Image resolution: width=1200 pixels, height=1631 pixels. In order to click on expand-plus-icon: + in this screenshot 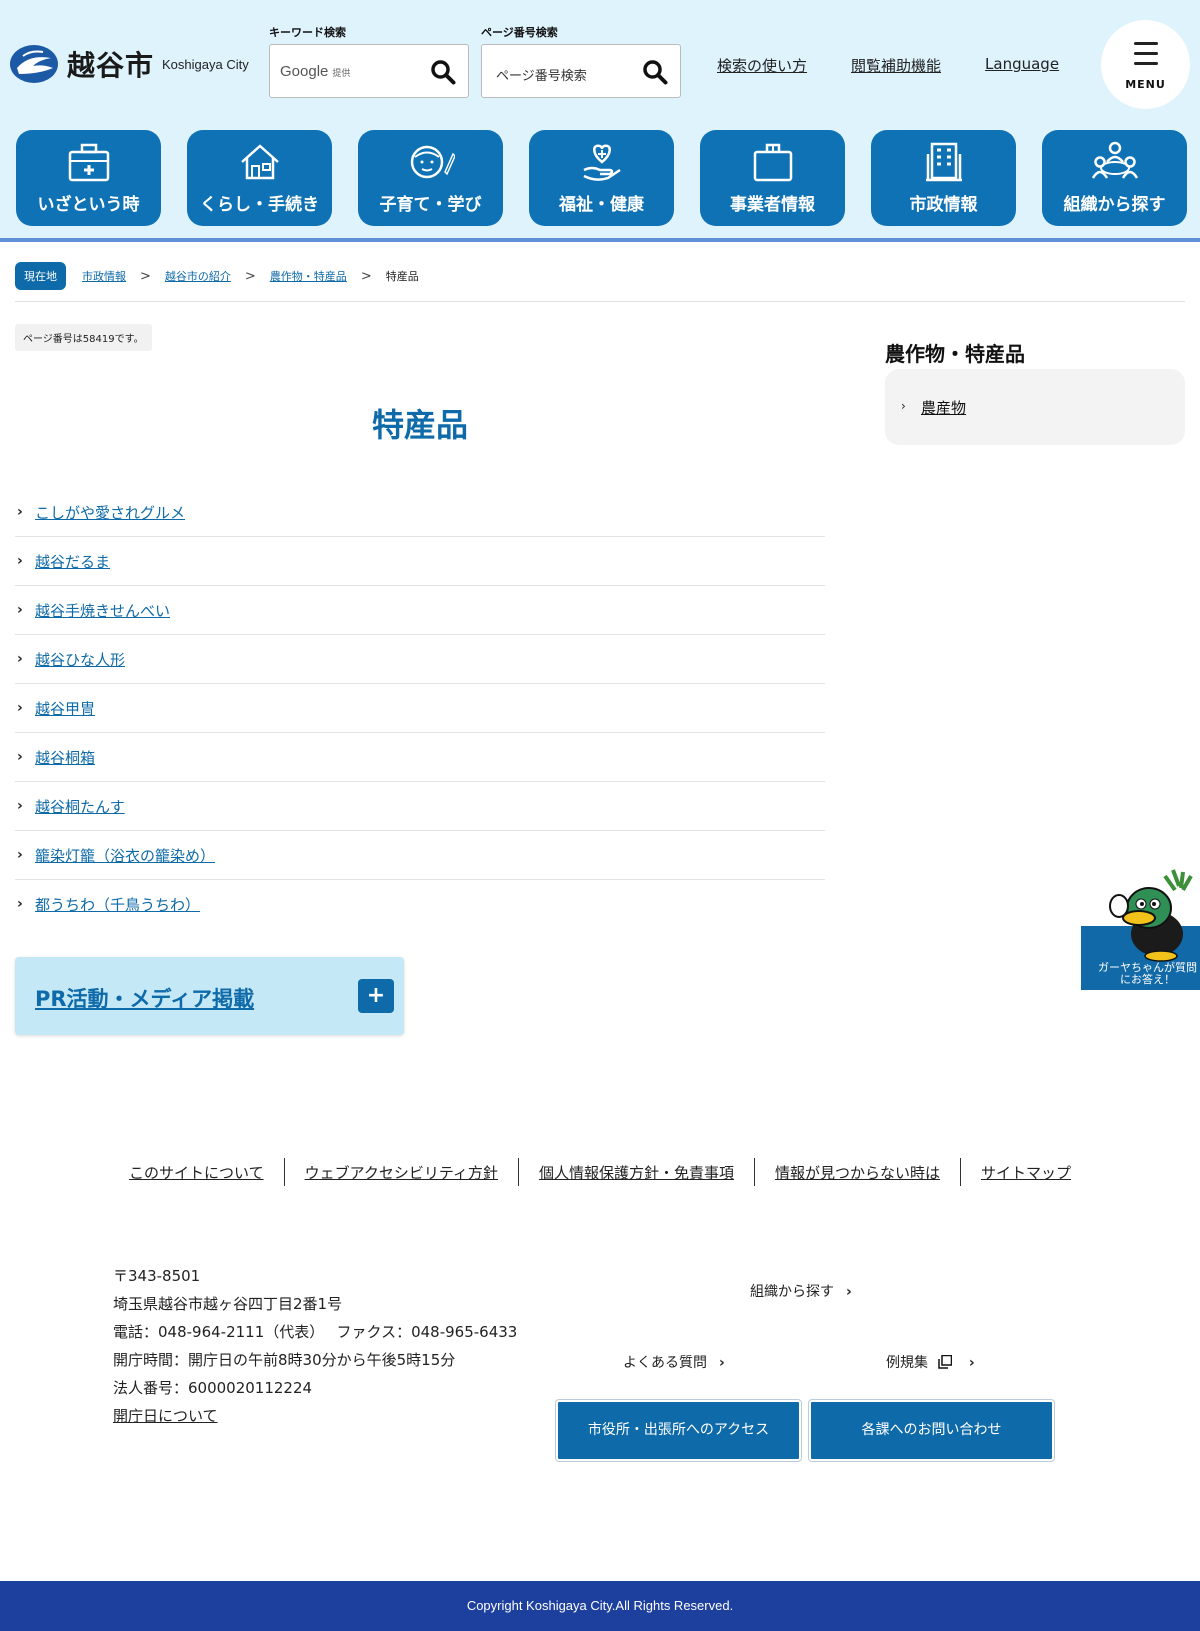, I will do `click(376, 996)`.